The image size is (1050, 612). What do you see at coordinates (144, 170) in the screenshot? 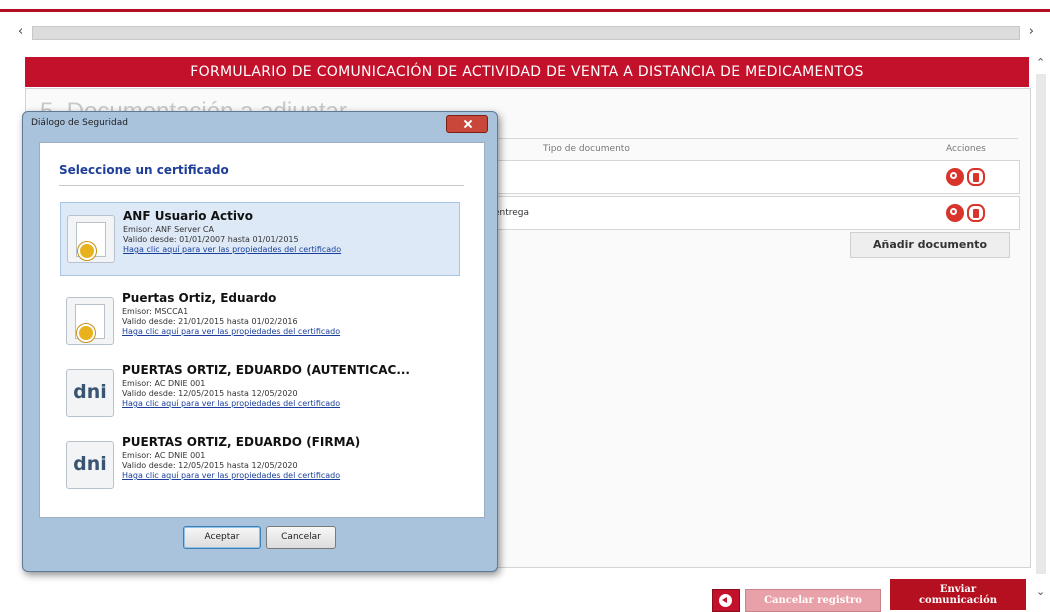
I see `dialog-heading: Seleccione un certificado` at bounding box center [144, 170].